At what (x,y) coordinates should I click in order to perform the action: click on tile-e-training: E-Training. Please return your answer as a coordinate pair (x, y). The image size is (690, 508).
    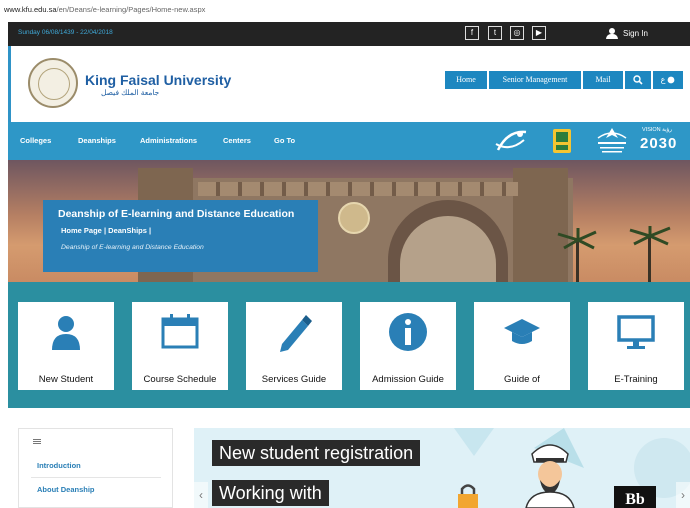
    Looking at the image, I should click on (636, 346).